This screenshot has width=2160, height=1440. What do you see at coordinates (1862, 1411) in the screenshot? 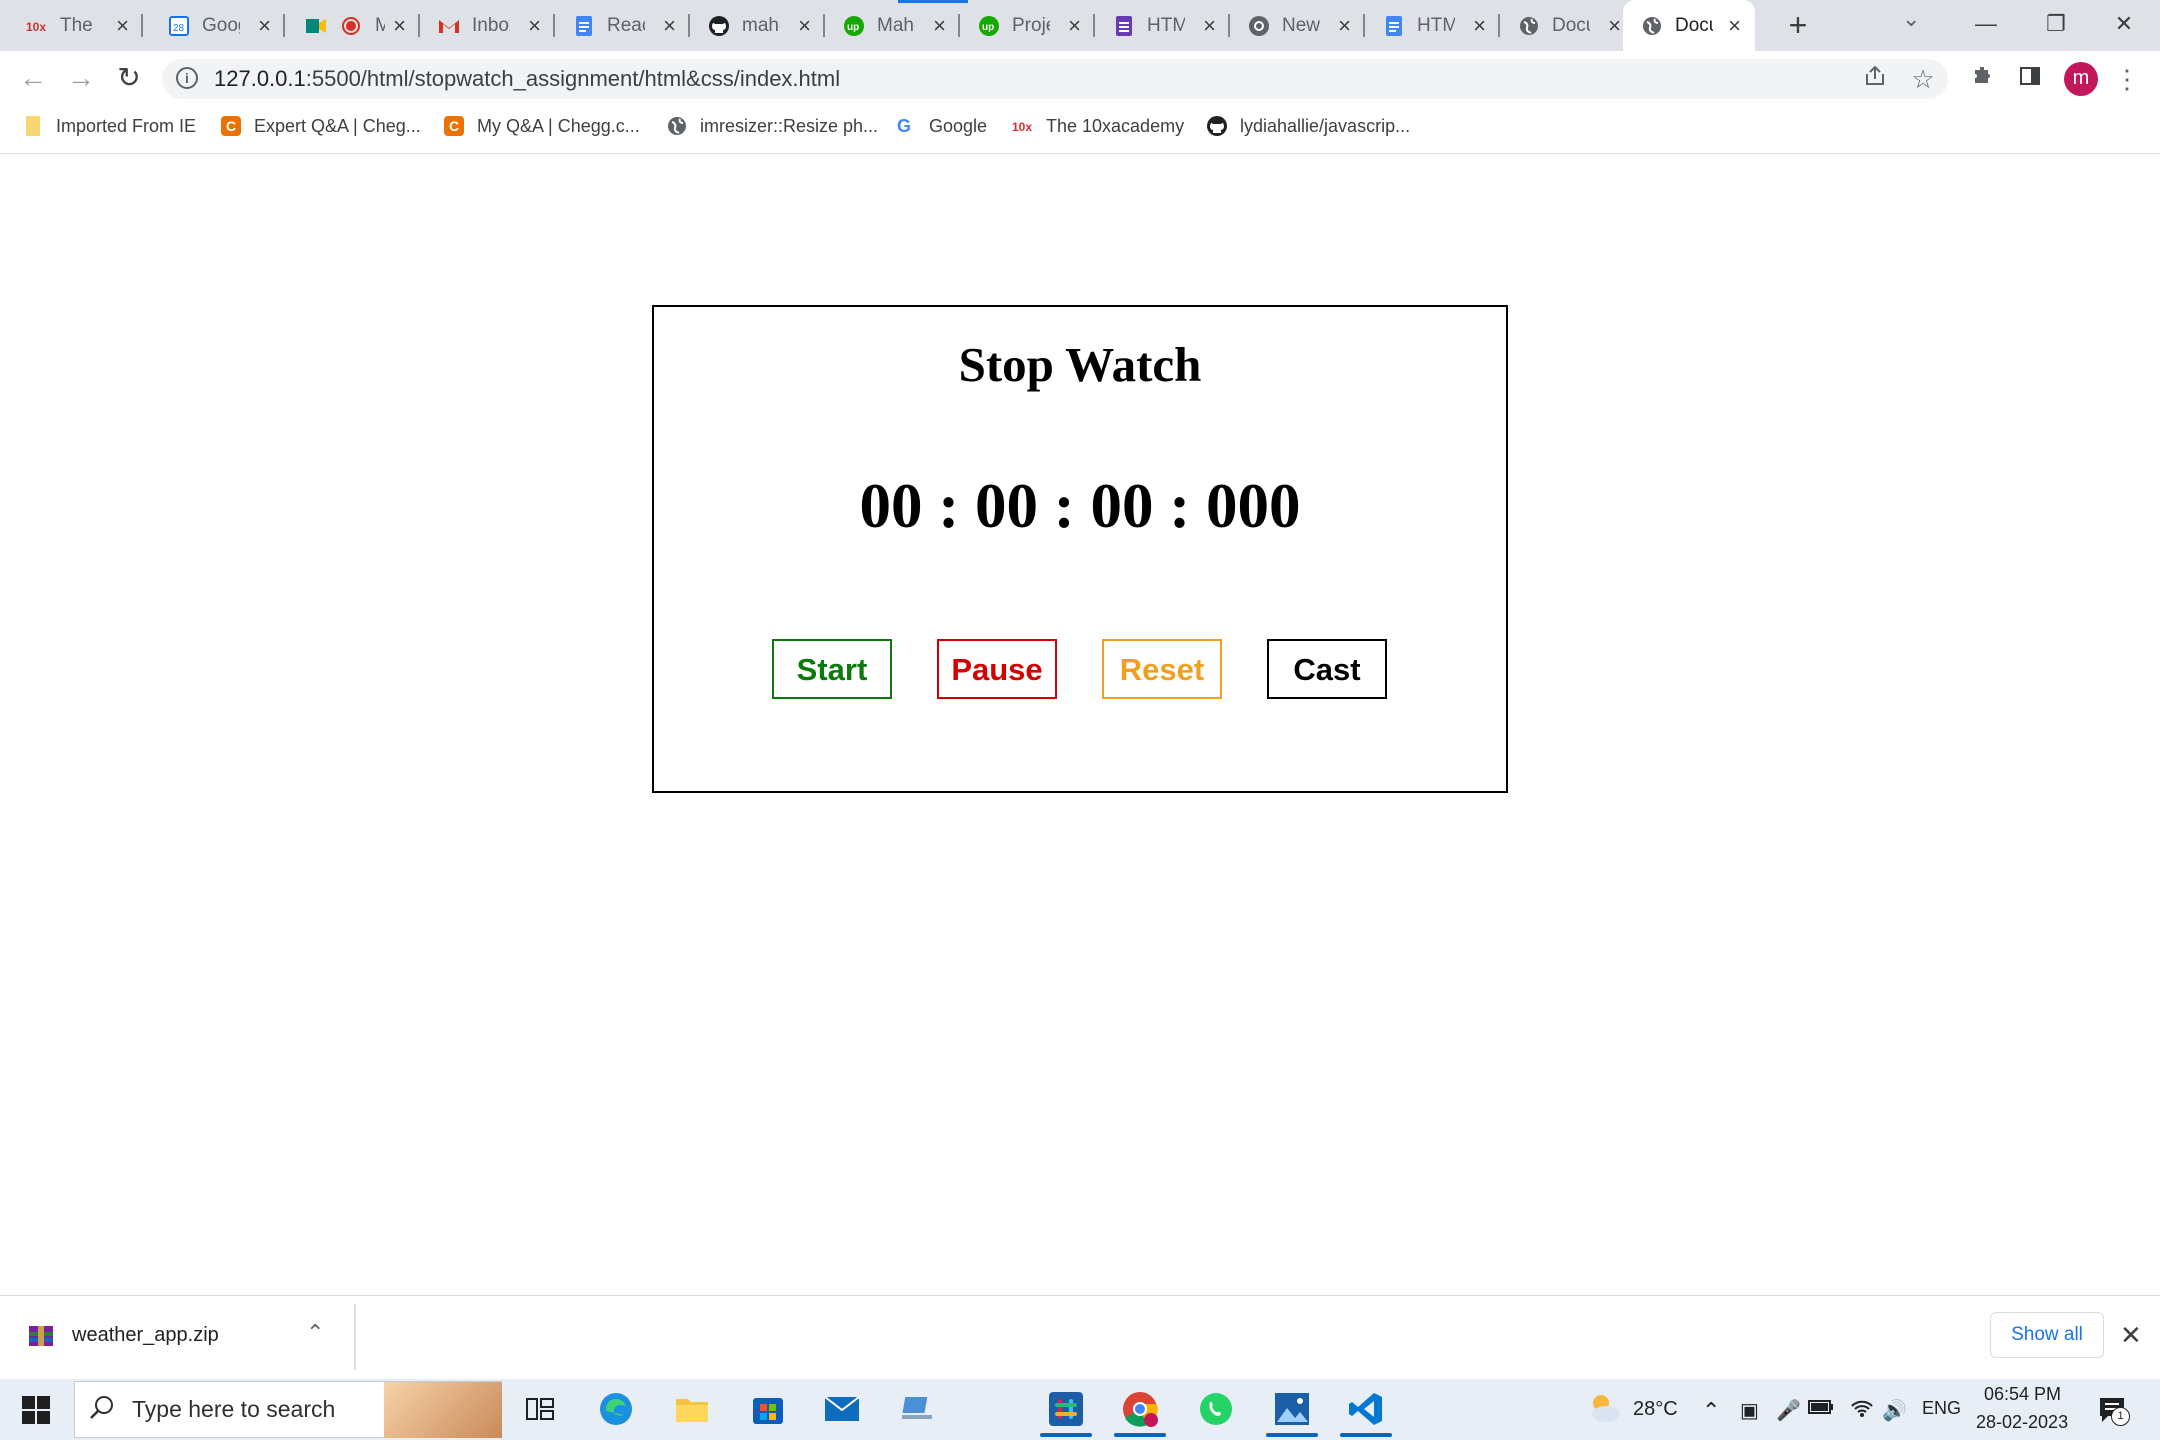
I see `wifi-icon` at bounding box center [1862, 1411].